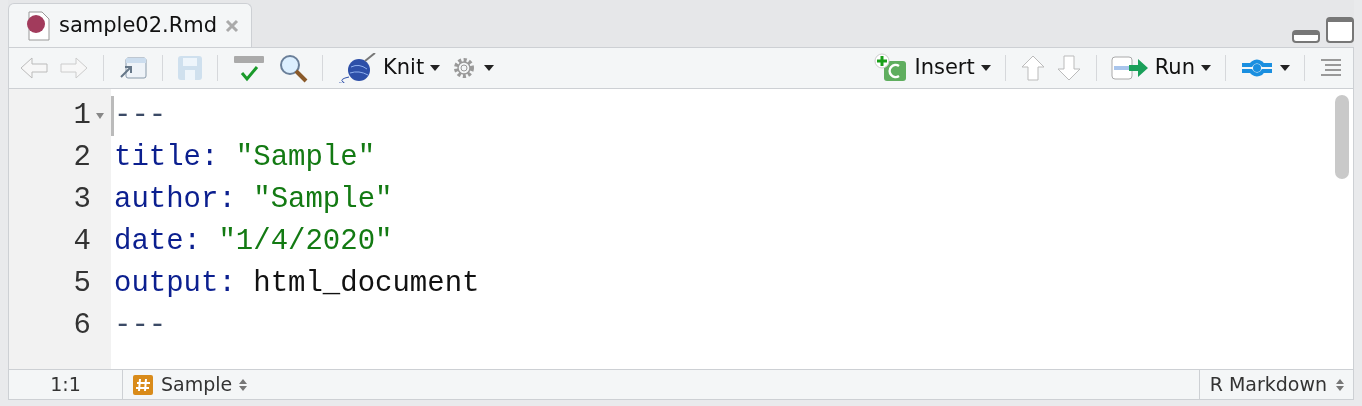 The image size is (1362, 406). I want to click on run-line-icon, so click(1129, 68).